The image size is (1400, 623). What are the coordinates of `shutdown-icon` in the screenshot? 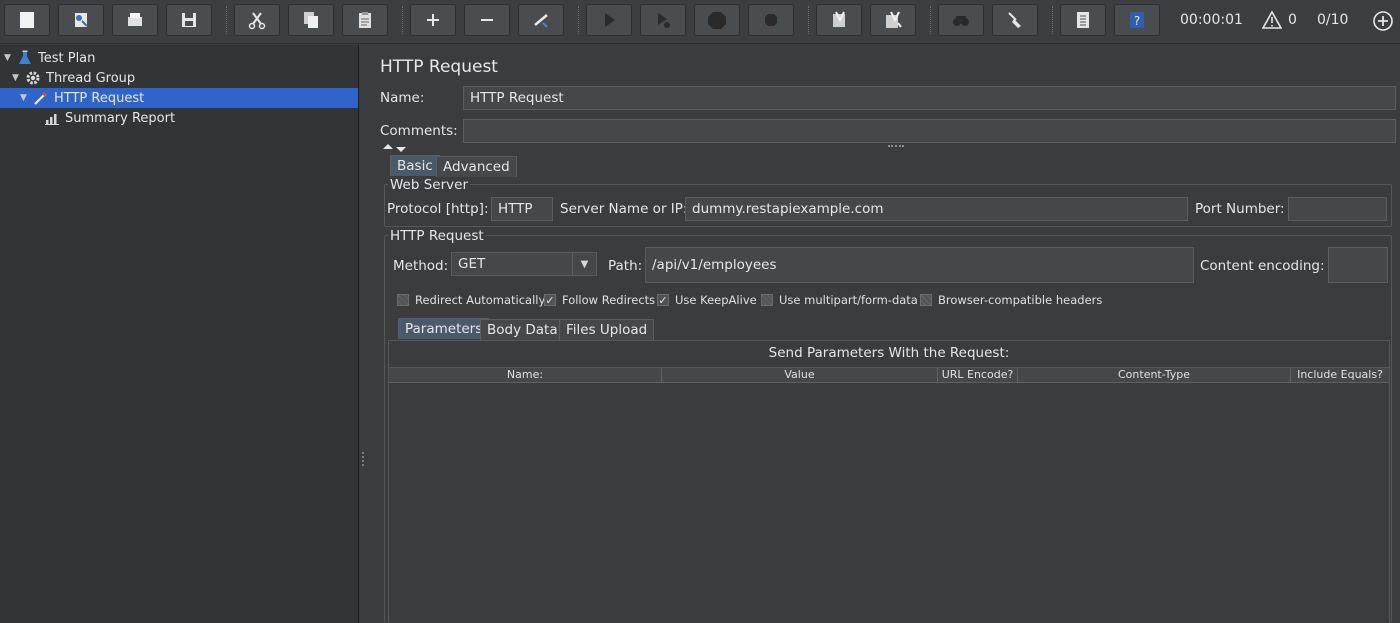 It's located at (771, 20).